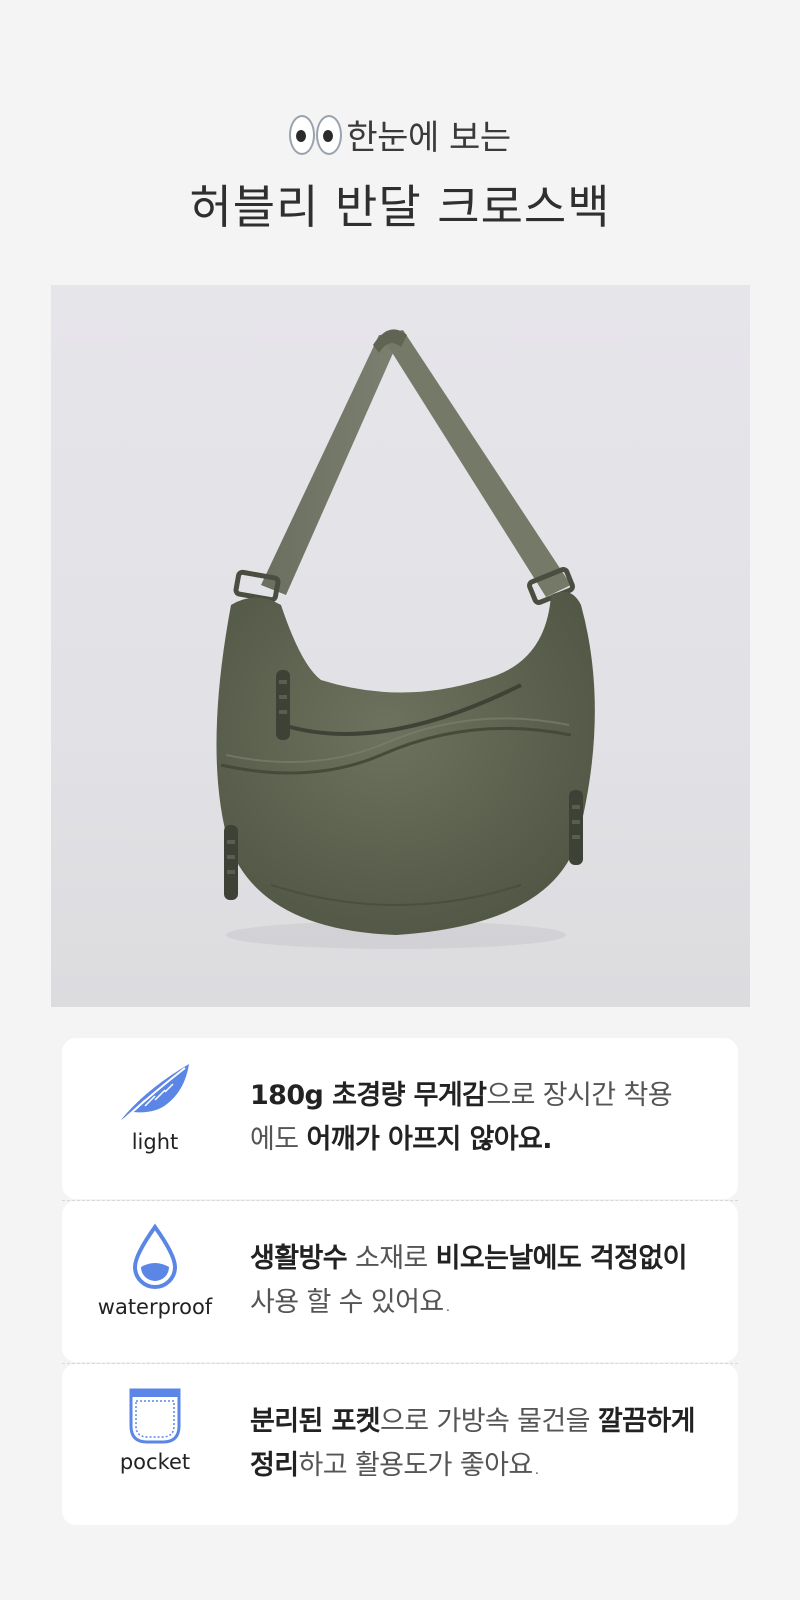 Image resolution: width=800 pixels, height=1600 pixels. What do you see at coordinates (274, 1465) in the screenshot?
I see `feature-text-bold: 정리` at bounding box center [274, 1465].